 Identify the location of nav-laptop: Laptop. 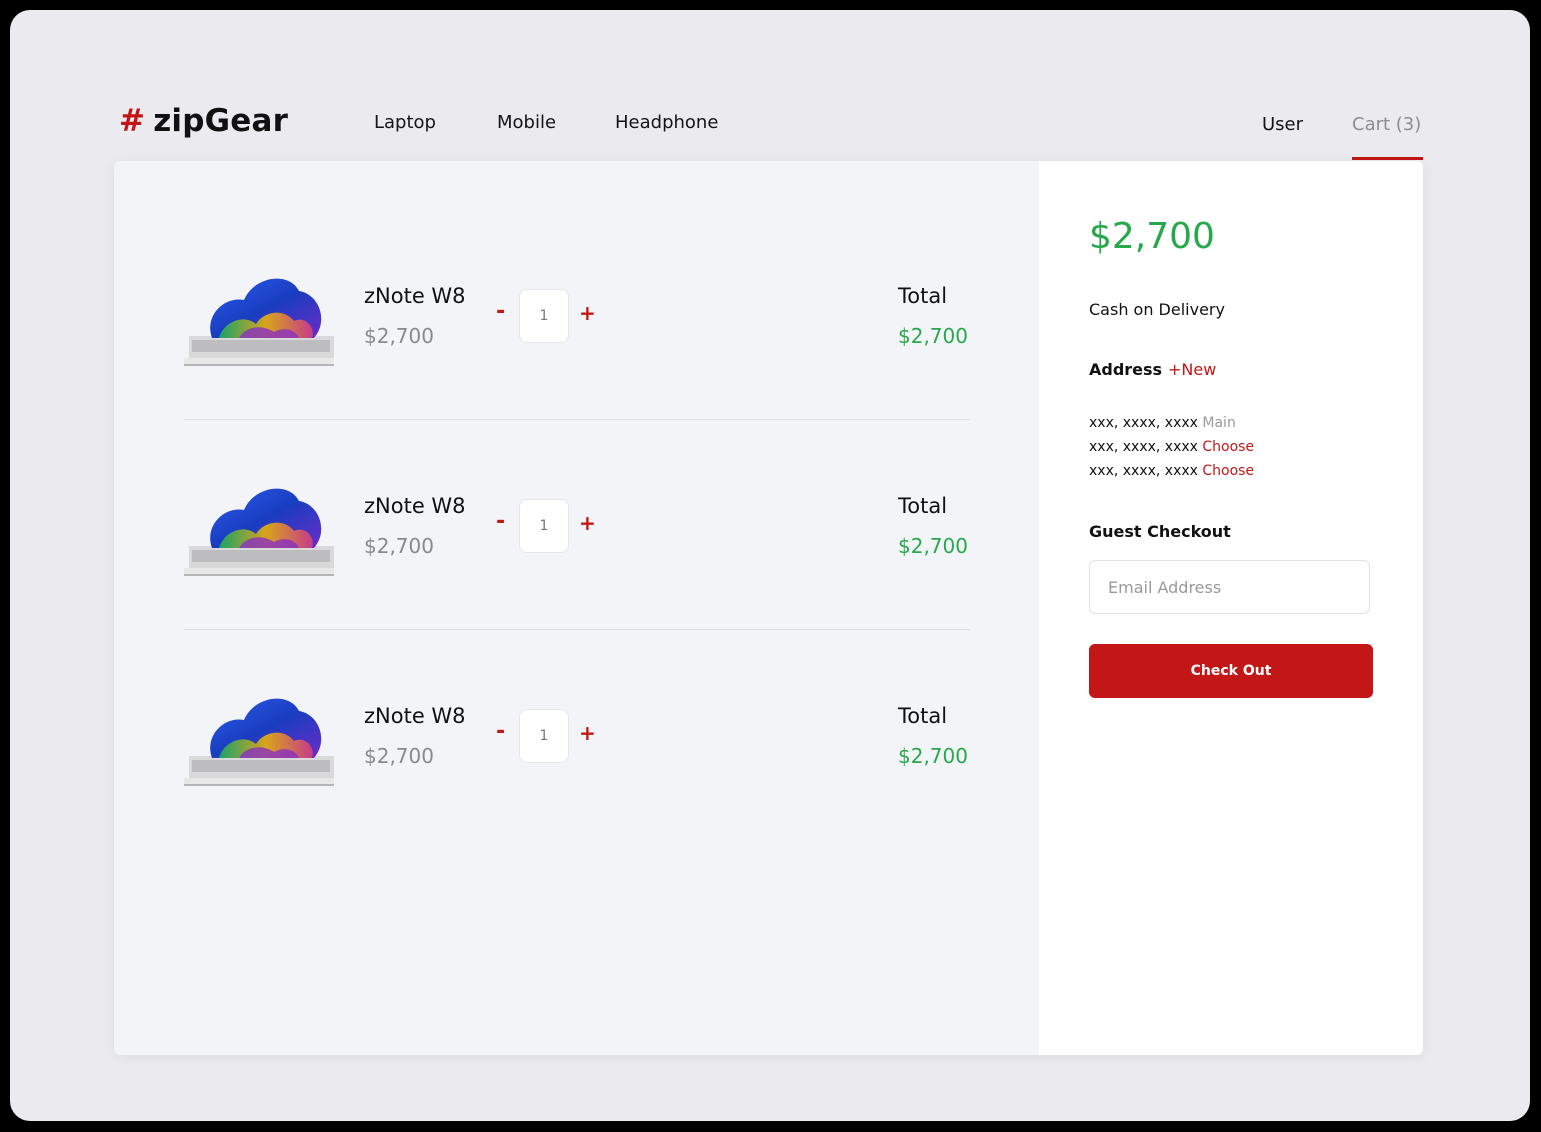
(405, 122).